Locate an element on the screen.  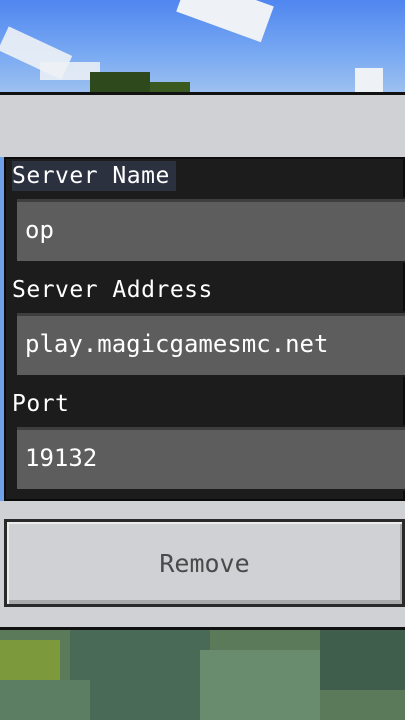
port-label: Port is located at coordinates (41, 404).